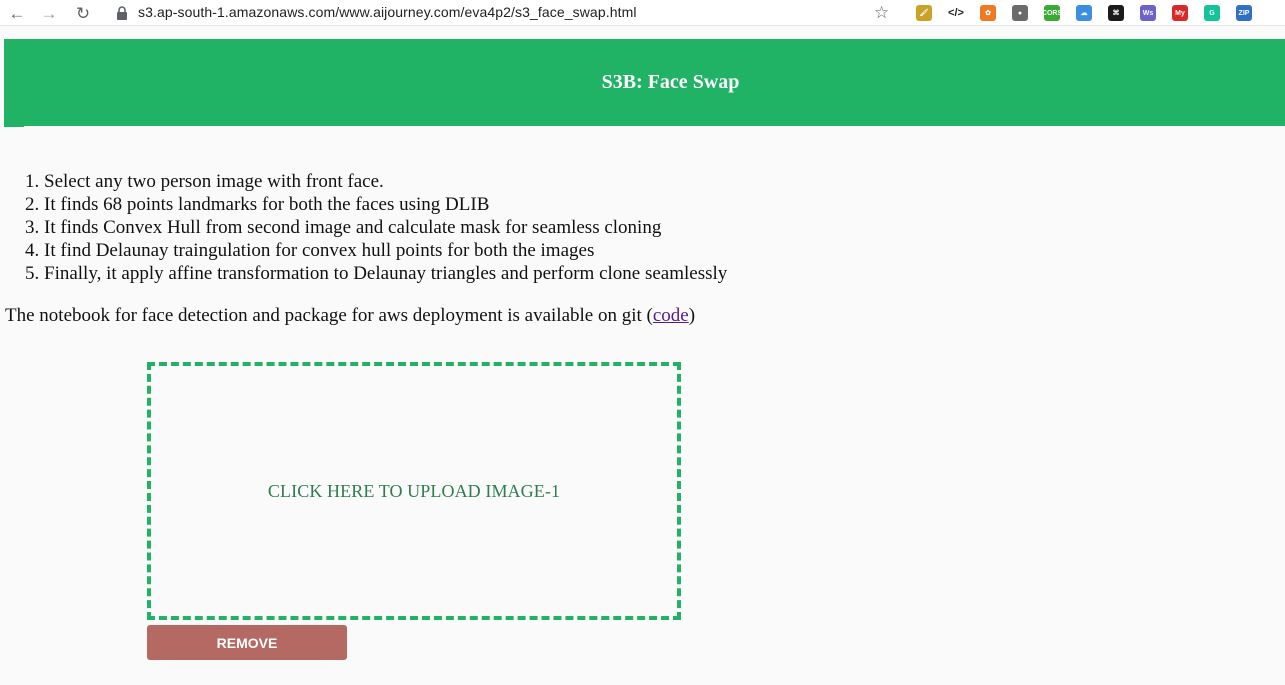 This screenshot has width=1285, height=685. I want to click on code-link: code, so click(671, 315).